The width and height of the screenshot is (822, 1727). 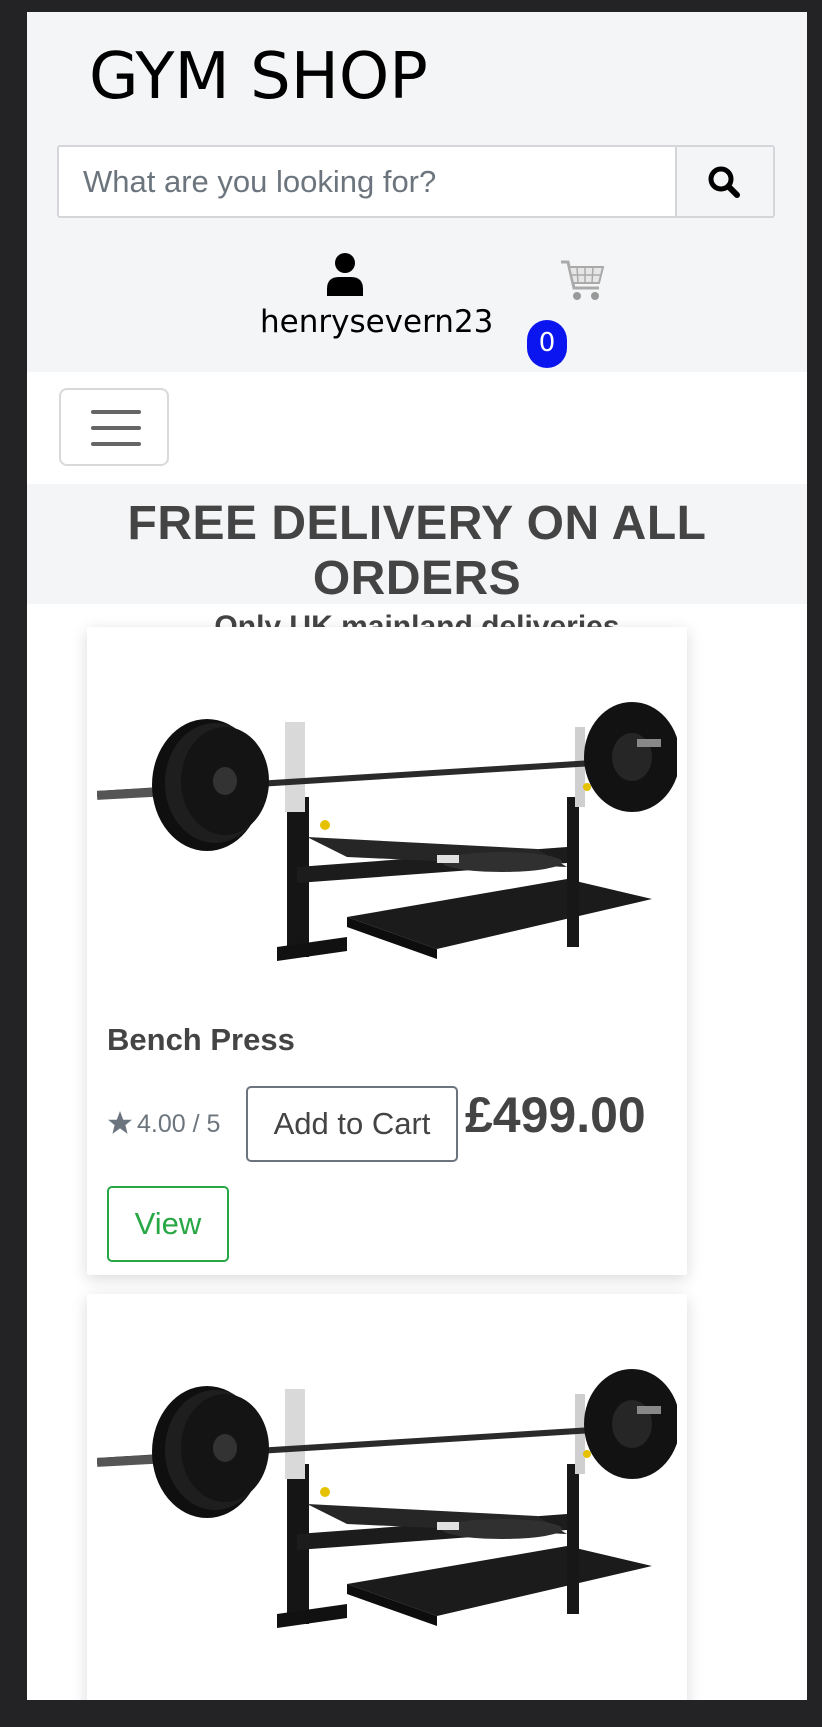 What do you see at coordinates (168, 1224) in the screenshot?
I see `view-button: View` at bounding box center [168, 1224].